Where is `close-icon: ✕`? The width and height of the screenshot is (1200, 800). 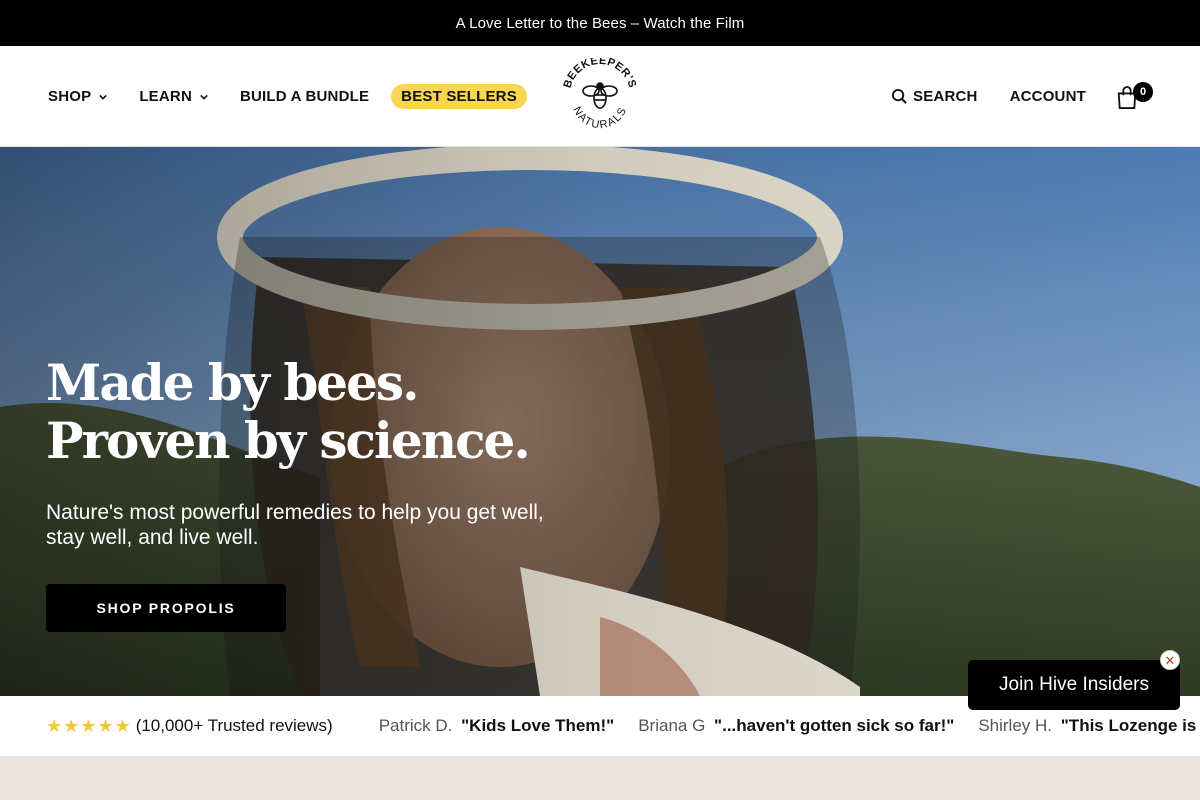 close-icon: ✕ is located at coordinates (1170, 660).